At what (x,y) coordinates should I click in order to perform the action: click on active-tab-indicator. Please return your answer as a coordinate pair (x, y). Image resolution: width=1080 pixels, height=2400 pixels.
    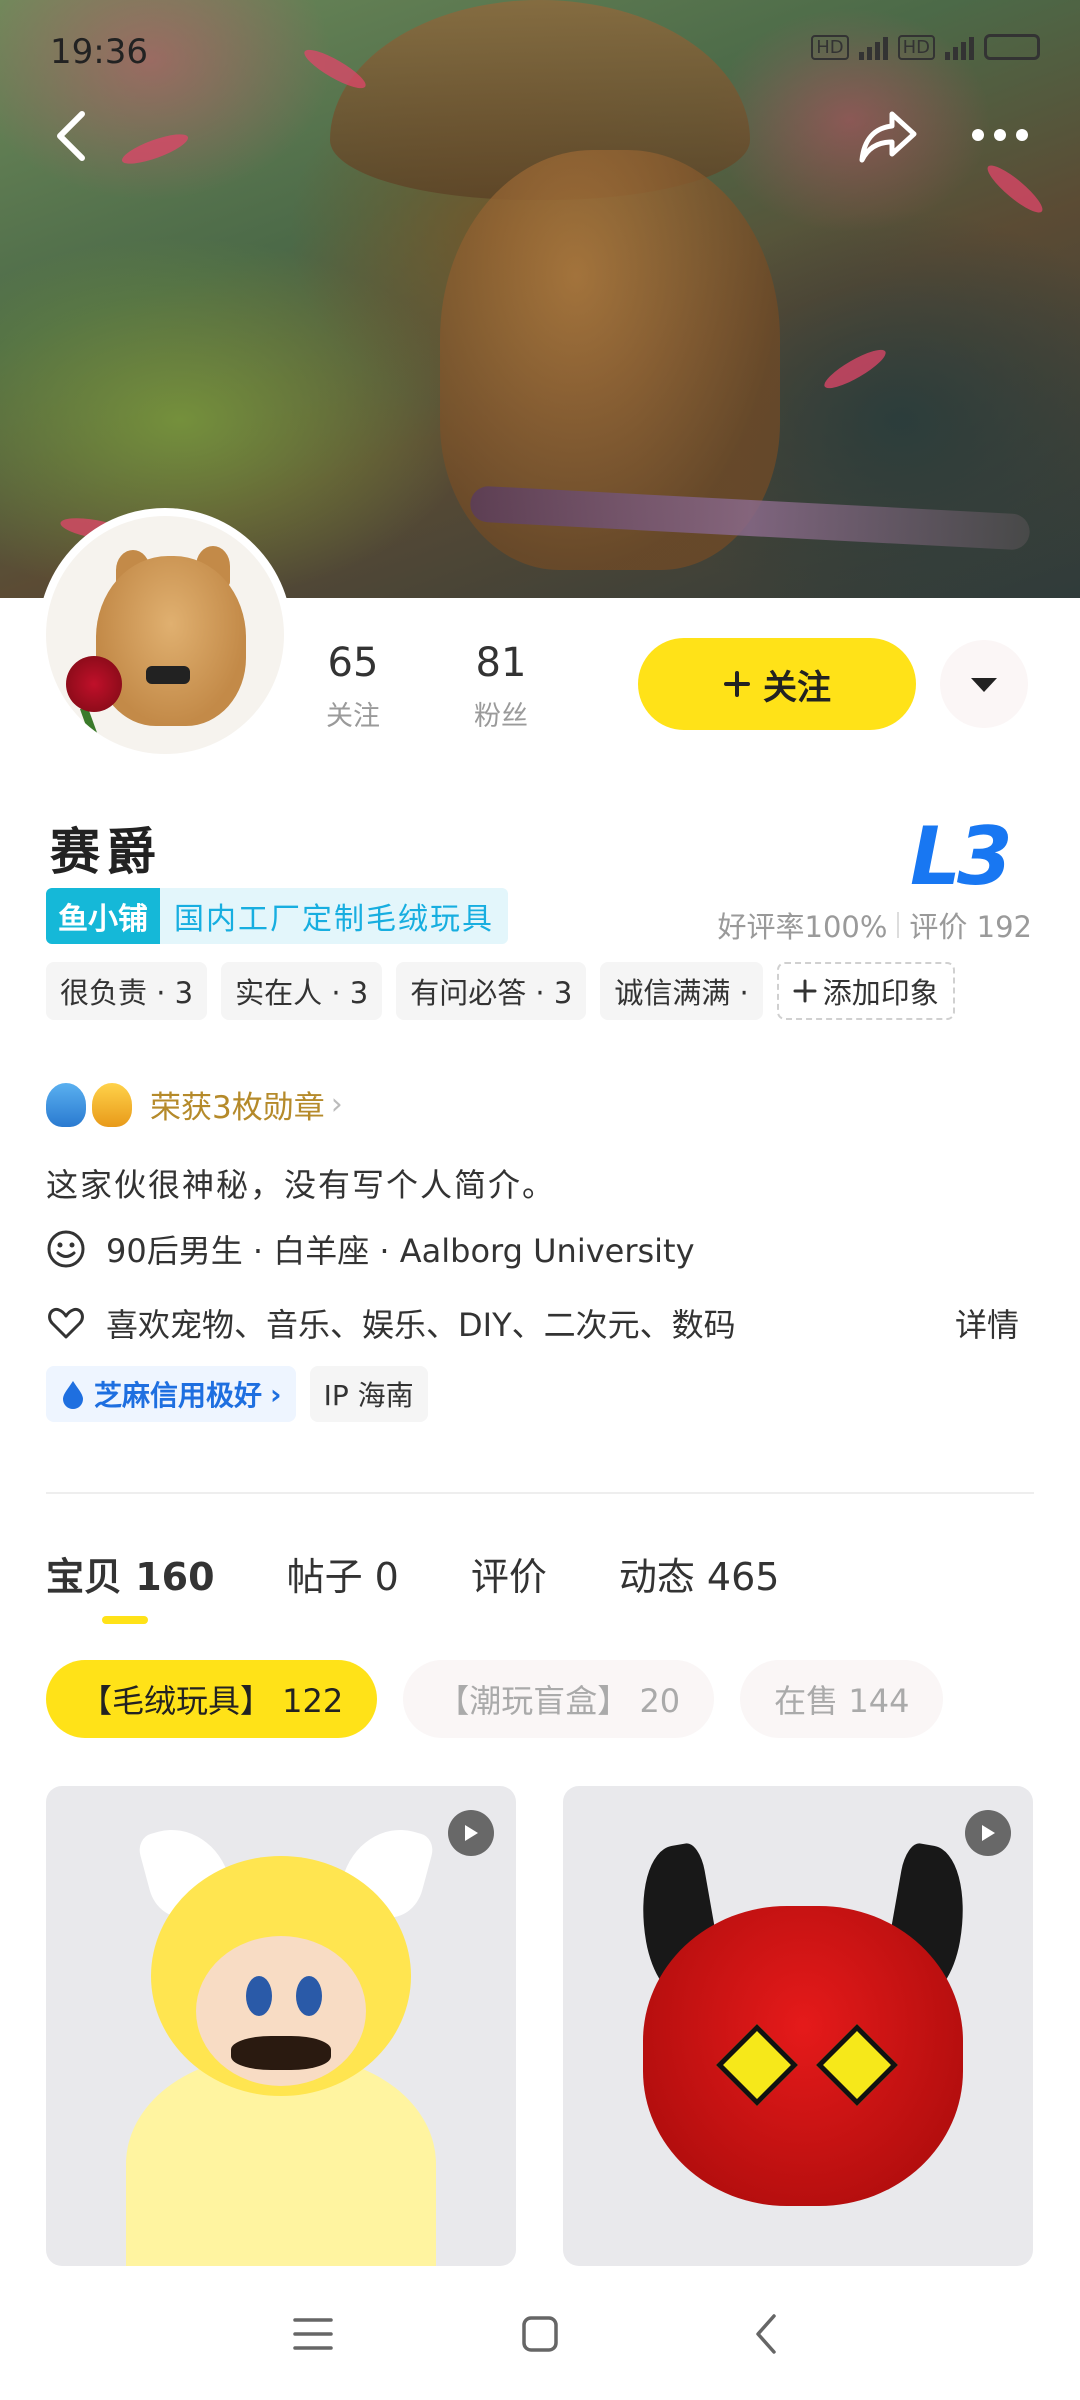
    Looking at the image, I should click on (125, 1620).